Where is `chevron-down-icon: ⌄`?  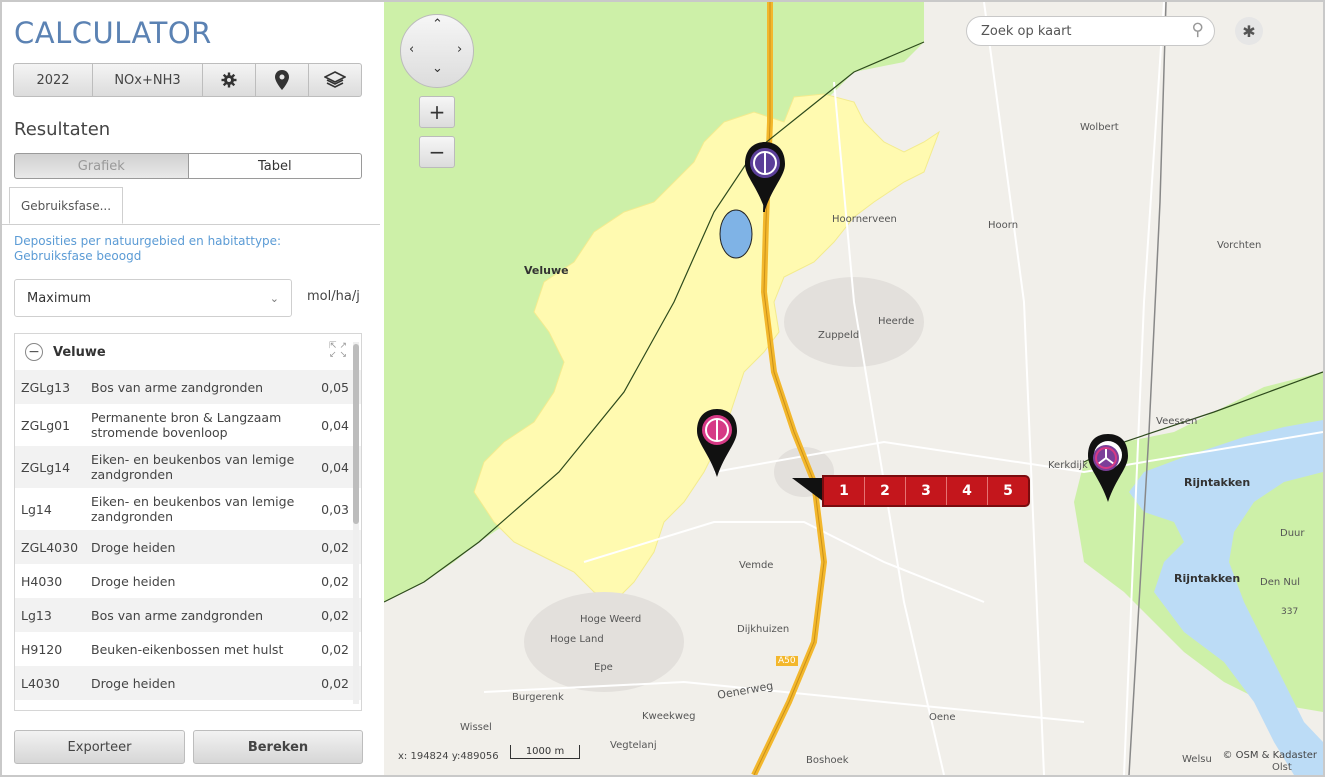
chevron-down-icon: ⌄ is located at coordinates (274, 298).